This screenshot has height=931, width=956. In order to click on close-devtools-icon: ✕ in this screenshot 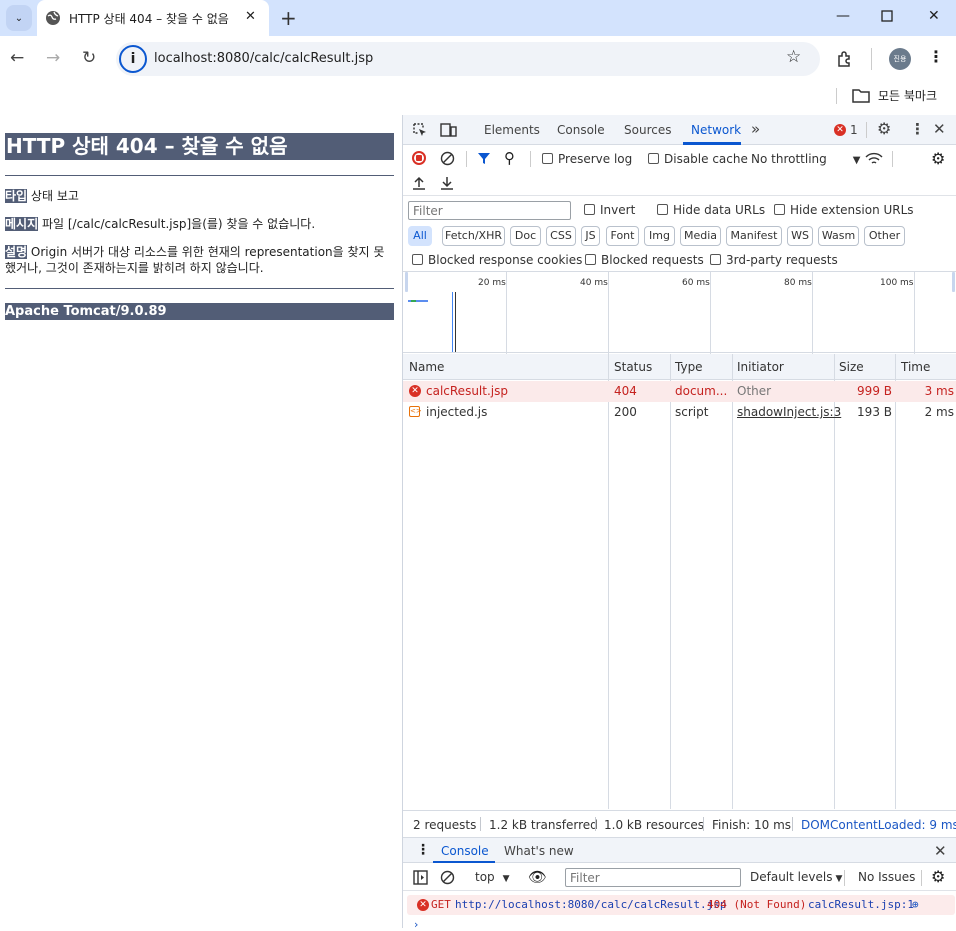, I will do `click(939, 129)`.